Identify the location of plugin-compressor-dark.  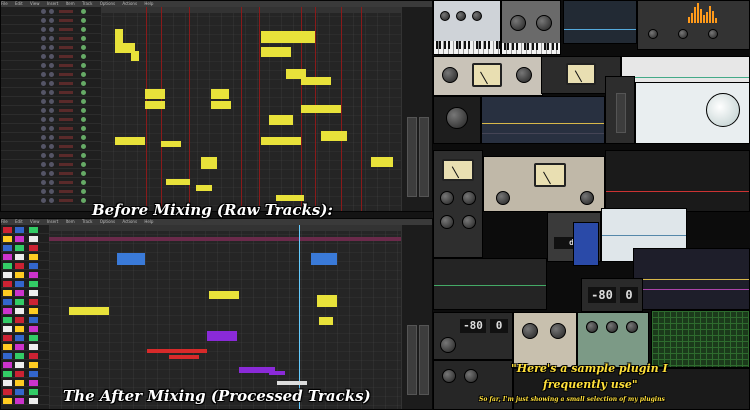
(457, 120).